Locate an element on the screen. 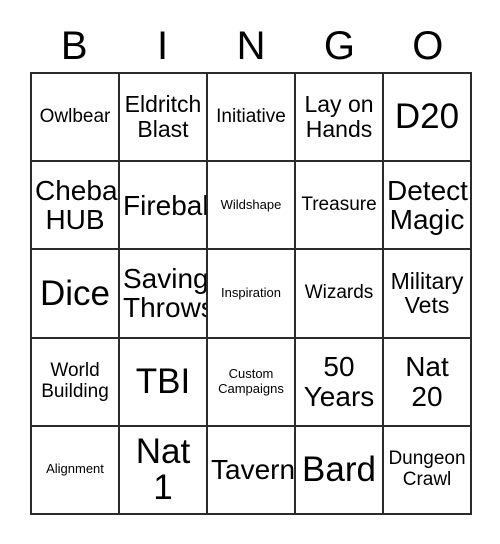 This screenshot has height=544, width=500. bingo-cell-label: Dice is located at coordinates (75, 293).